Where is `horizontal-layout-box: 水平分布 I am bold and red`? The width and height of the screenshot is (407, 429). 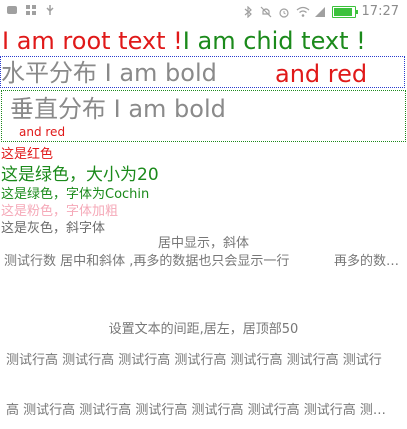 horizontal-layout-box: 水平分布 I am bold and red is located at coordinates (202, 72).